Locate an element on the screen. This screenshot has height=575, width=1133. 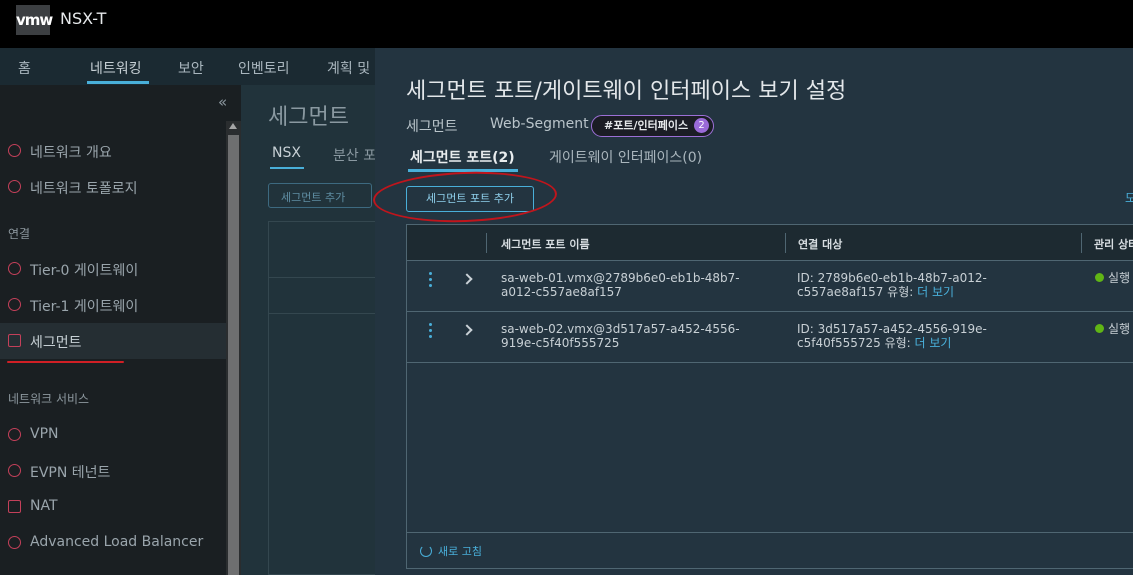
refresh-icon is located at coordinates (426, 551).